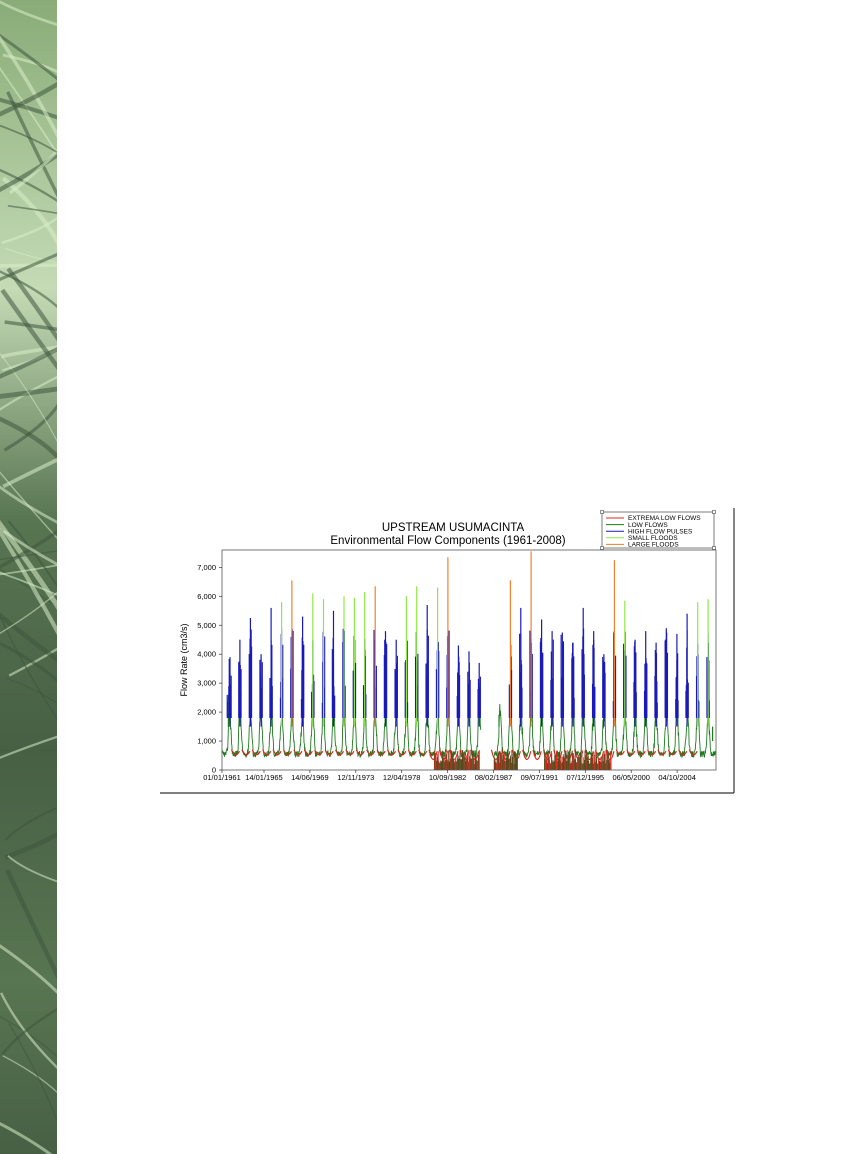  I want to click on y-tick-label: 7,000, so click(206, 567).